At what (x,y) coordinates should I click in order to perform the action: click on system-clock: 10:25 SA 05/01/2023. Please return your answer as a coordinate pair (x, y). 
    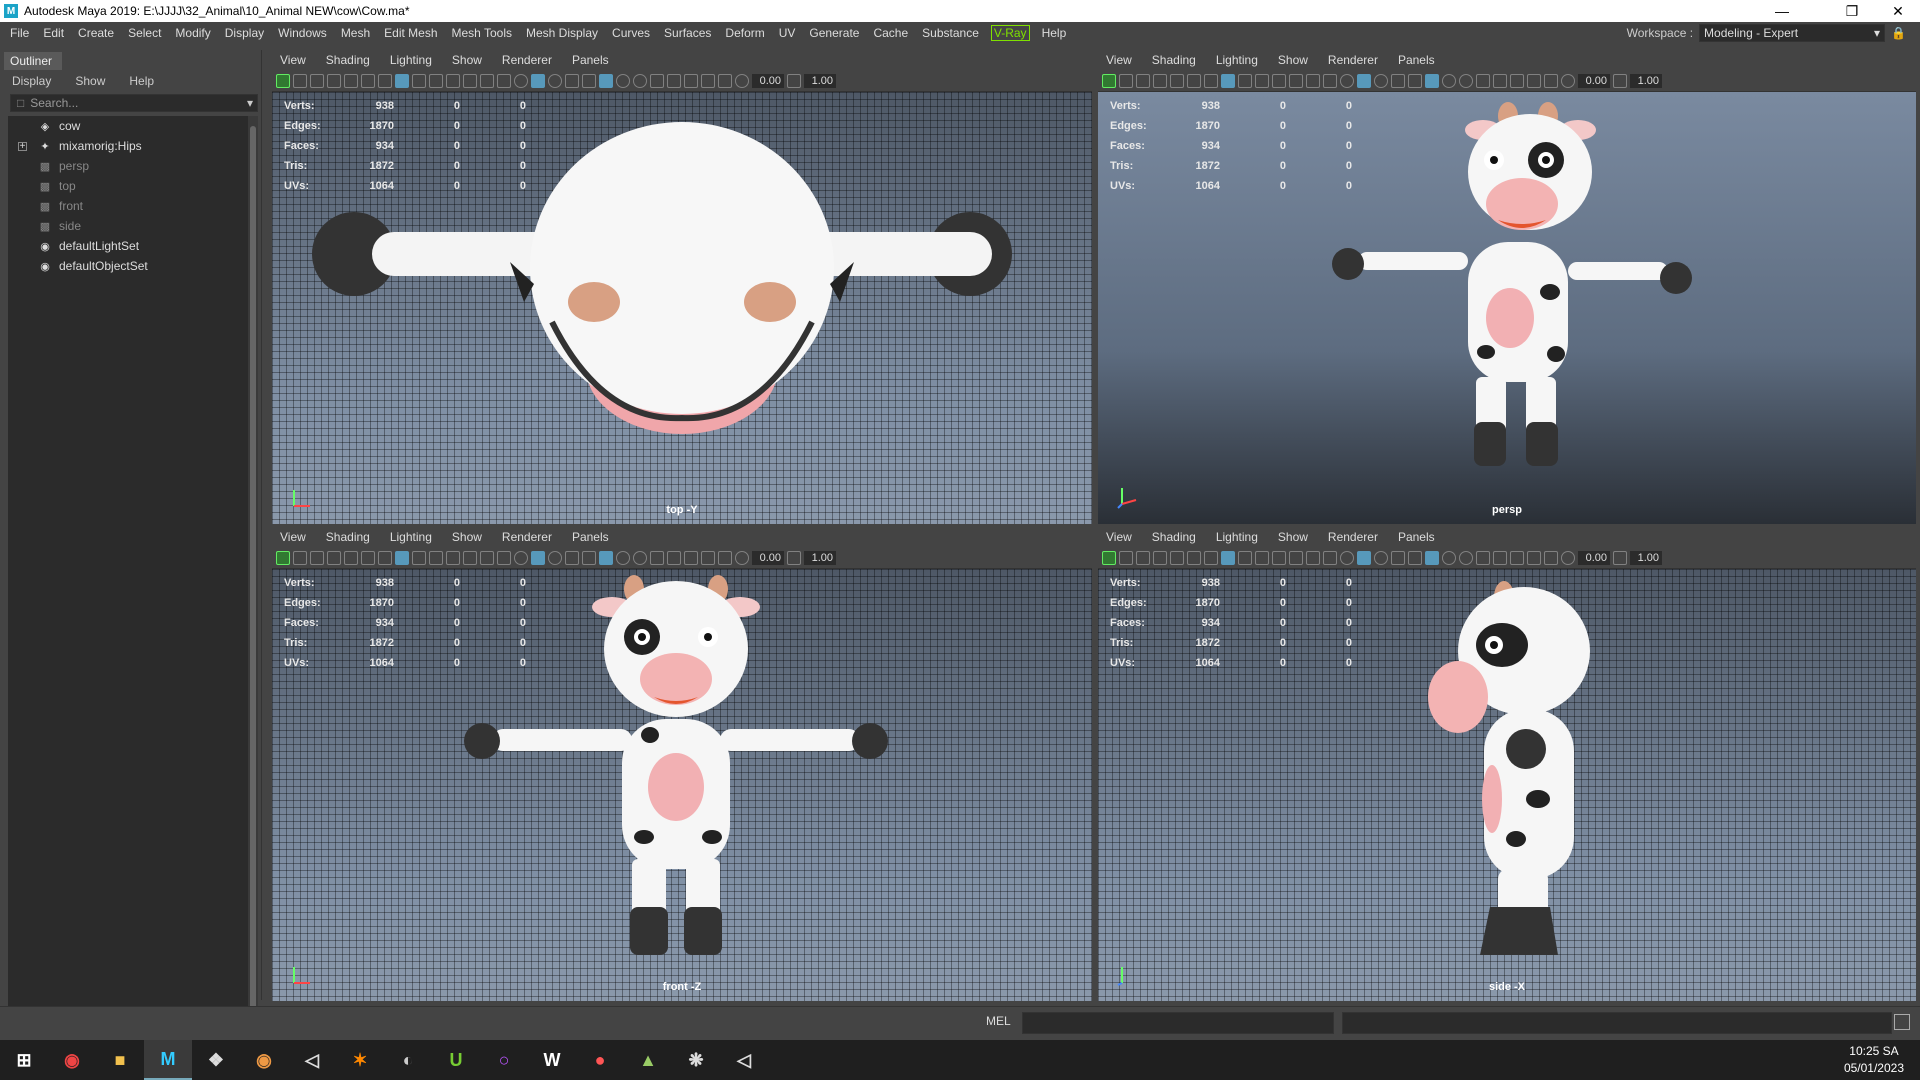
    Looking at the image, I should click on (1874, 1060).